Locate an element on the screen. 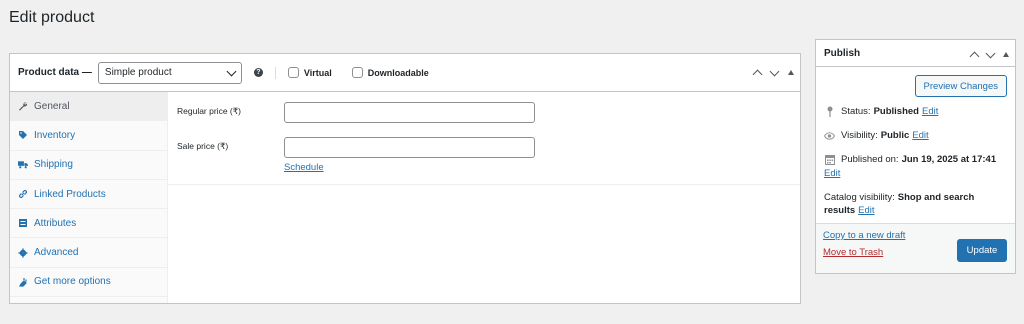 Image resolution: width=1024 pixels, height=324 pixels. status-label: Status: is located at coordinates (856, 111).